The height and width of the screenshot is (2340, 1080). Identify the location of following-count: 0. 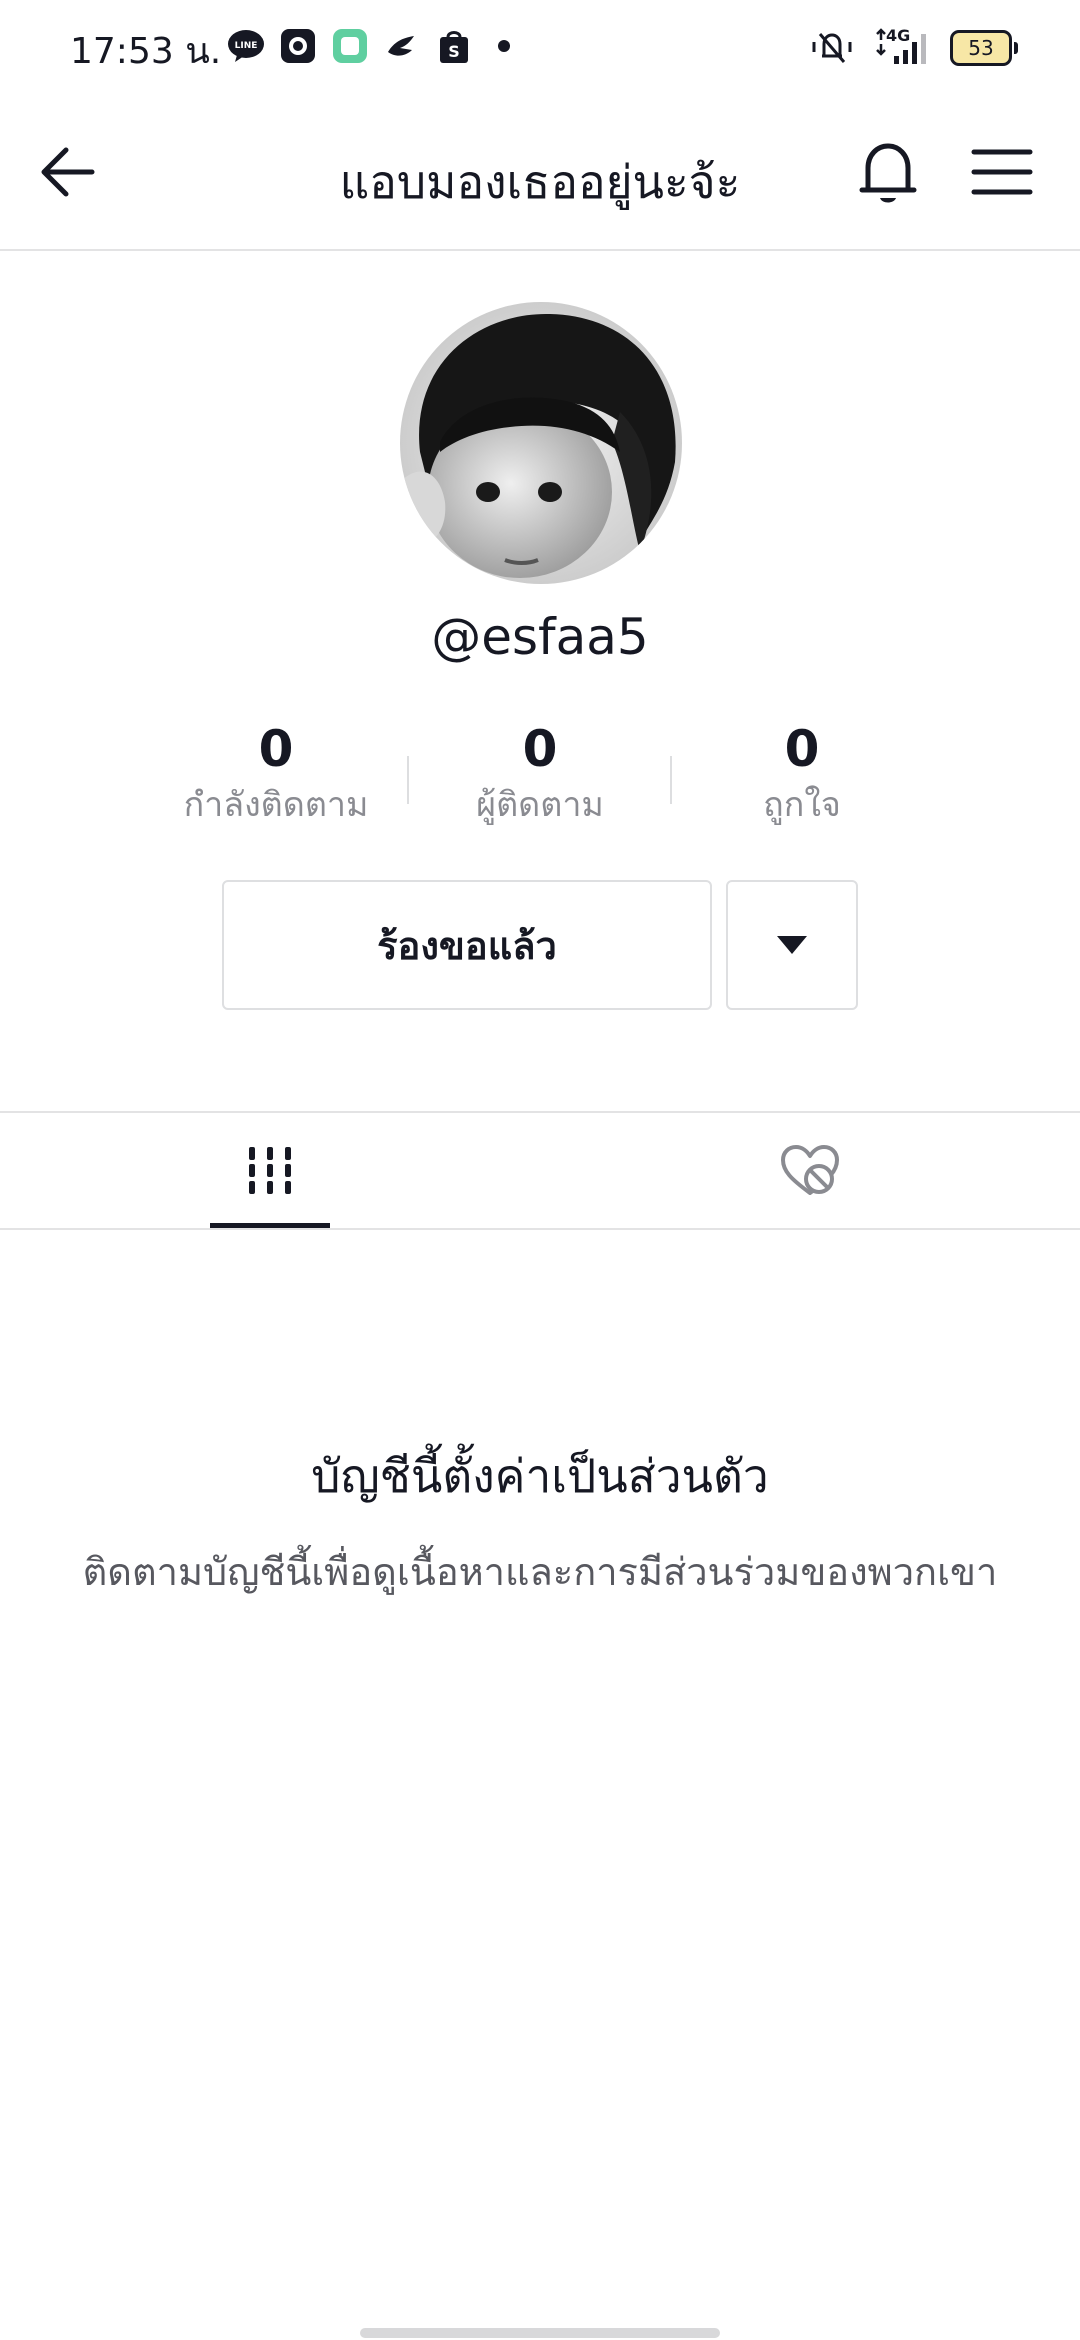
(276, 749).